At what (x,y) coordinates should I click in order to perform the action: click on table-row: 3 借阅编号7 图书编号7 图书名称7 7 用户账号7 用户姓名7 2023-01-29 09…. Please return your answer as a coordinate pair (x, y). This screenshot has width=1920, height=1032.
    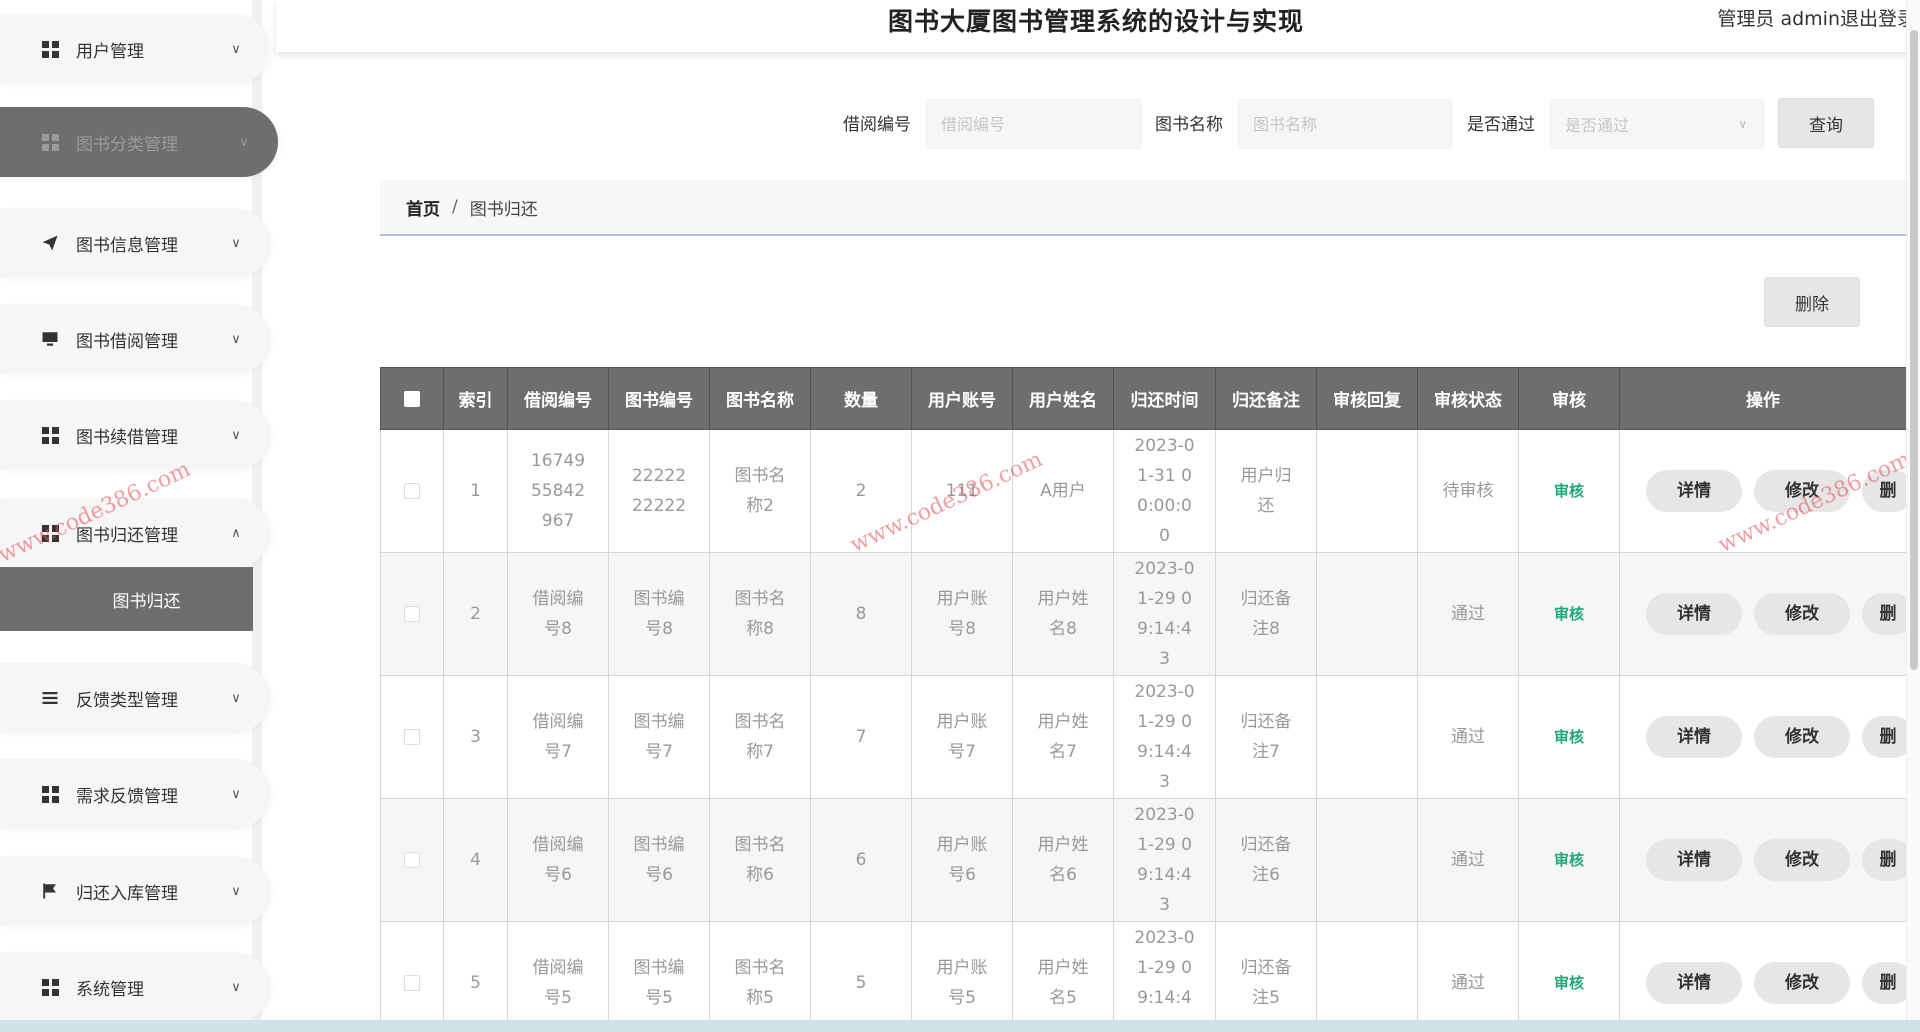
    Looking at the image, I should click on (1143, 737).